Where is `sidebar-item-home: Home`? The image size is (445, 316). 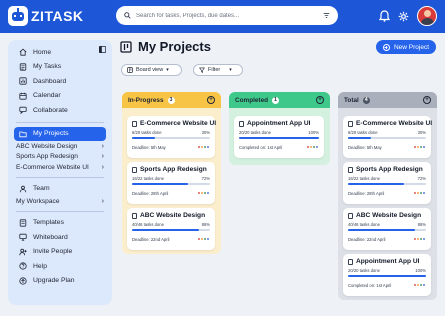 sidebar-item-home: Home is located at coordinates (60, 52).